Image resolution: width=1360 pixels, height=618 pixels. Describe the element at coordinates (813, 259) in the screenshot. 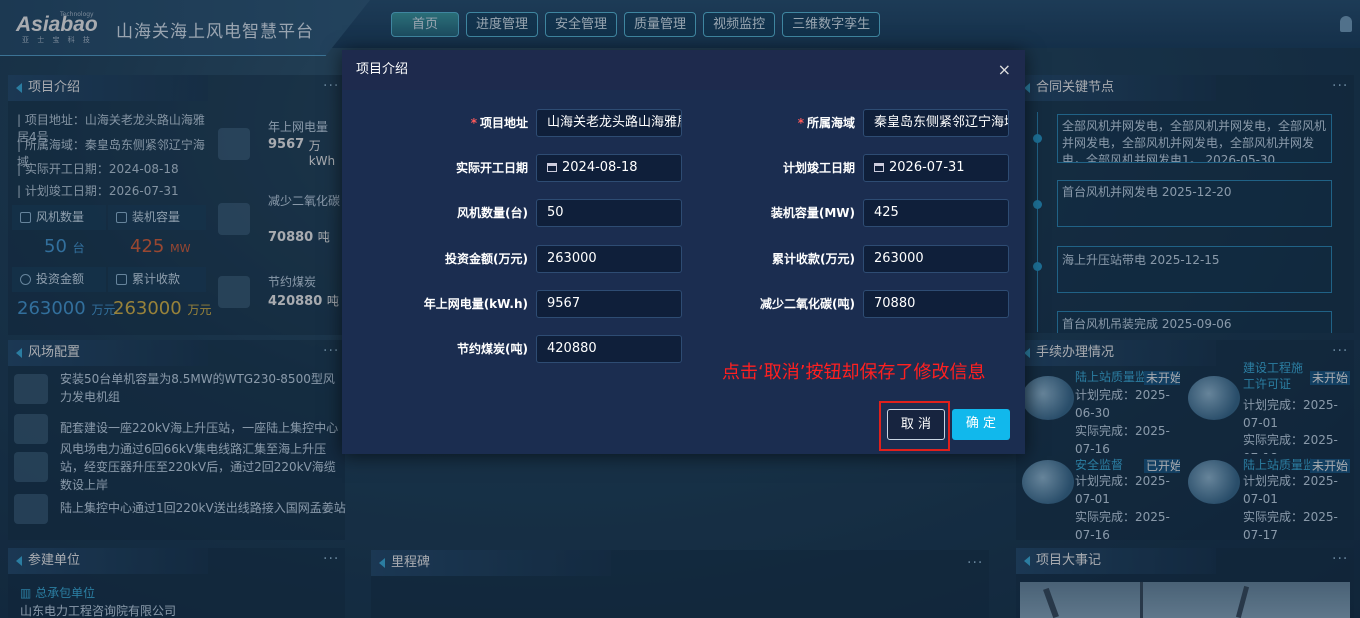

I see `field-label-received: 累计收款(万元)` at that location.